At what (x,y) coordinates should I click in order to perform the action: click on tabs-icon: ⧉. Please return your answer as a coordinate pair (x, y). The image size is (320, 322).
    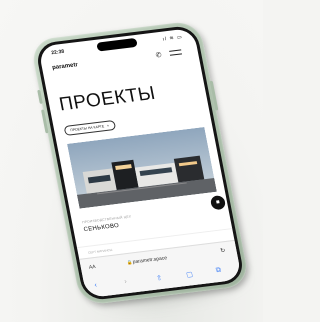
    Looking at the image, I should click on (218, 271).